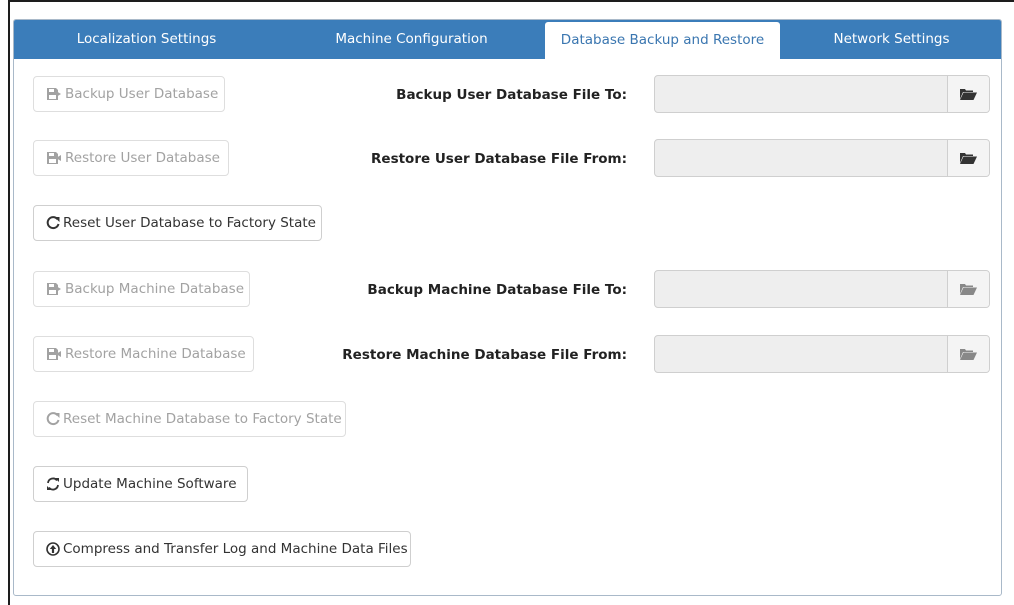 This screenshot has height=605, width=1014. What do you see at coordinates (146, 39) in the screenshot?
I see `tab-localization-settings: Localization Settings` at bounding box center [146, 39].